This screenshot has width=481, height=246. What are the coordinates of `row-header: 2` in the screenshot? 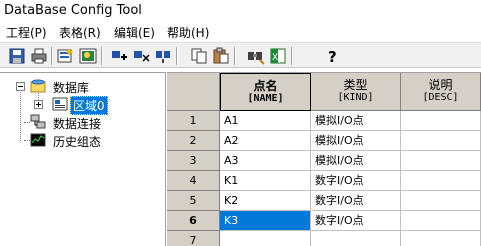 It's located at (193, 141).